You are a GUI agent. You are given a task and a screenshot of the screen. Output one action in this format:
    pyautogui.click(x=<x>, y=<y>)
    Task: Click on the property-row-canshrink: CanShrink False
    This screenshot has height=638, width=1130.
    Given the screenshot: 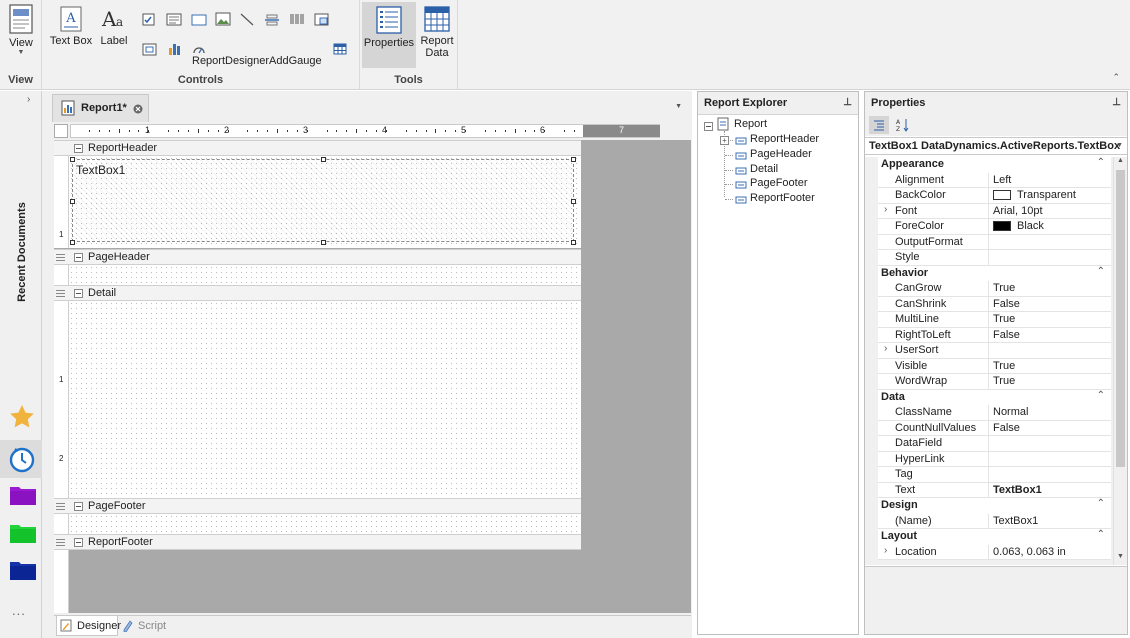 What is the action you would take?
    pyautogui.click(x=988, y=304)
    